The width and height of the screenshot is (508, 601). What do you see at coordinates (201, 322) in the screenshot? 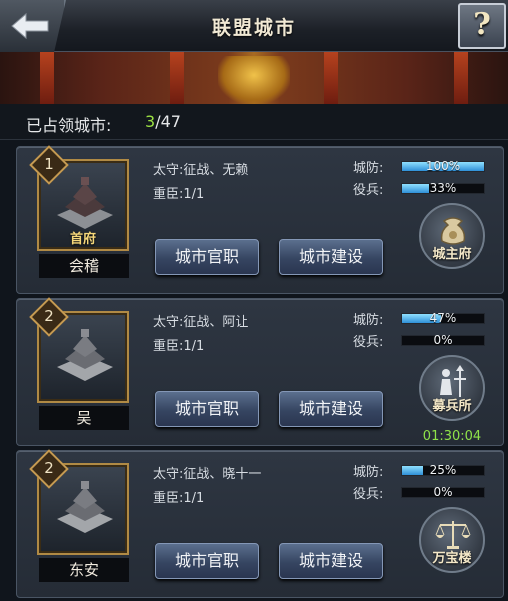
I see `governor-text: 太守:征战、阿让` at bounding box center [201, 322].